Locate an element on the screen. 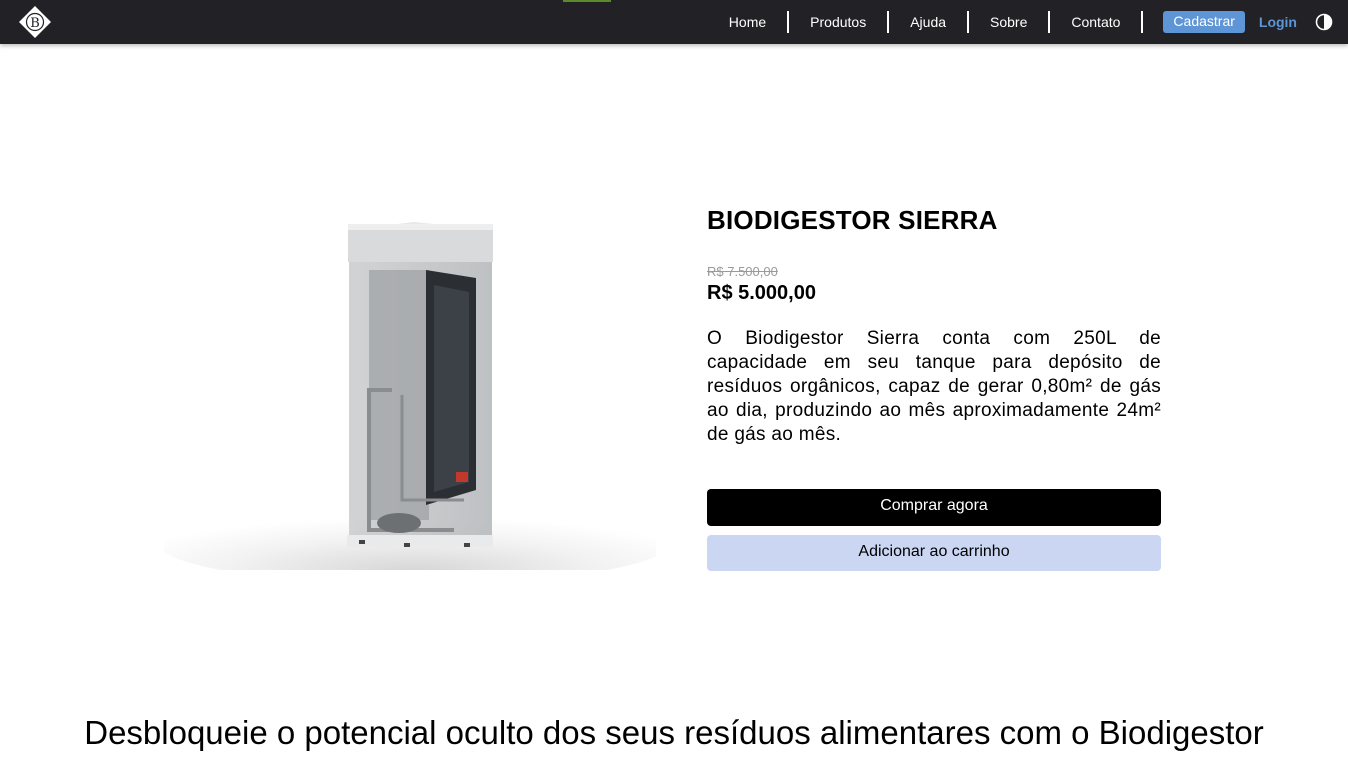 This screenshot has width=1348, height=767. nav-produtos: Produtos is located at coordinates (839, 22).